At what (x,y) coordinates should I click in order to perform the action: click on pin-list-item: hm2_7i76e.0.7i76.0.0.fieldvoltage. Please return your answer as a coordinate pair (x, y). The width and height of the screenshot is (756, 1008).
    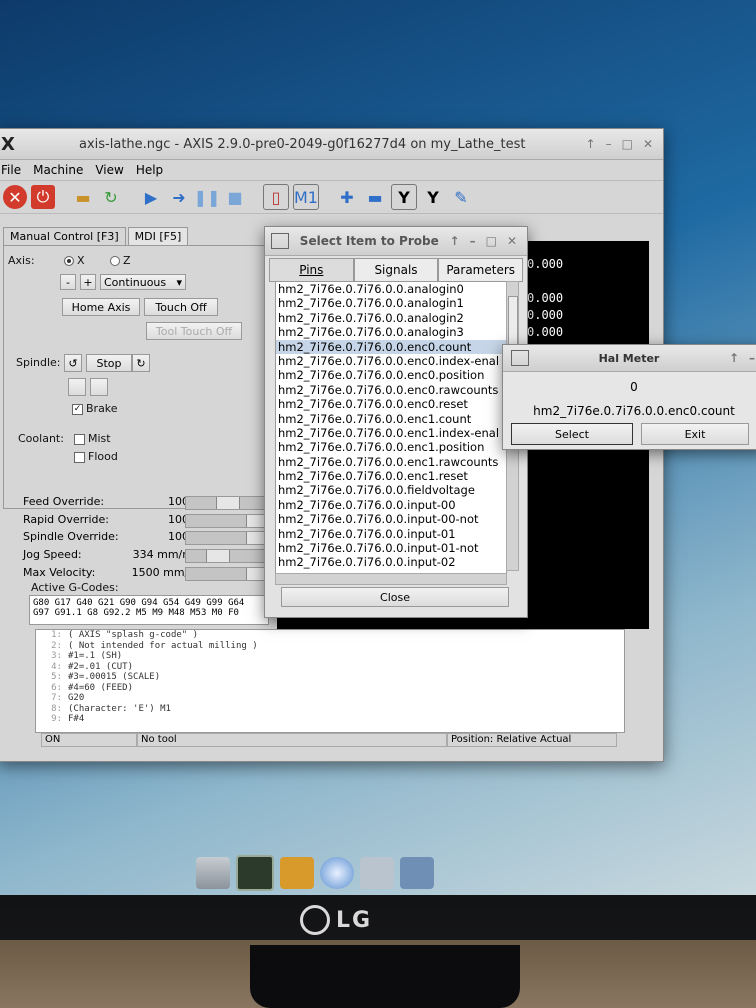
    Looking at the image, I should click on (391, 490).